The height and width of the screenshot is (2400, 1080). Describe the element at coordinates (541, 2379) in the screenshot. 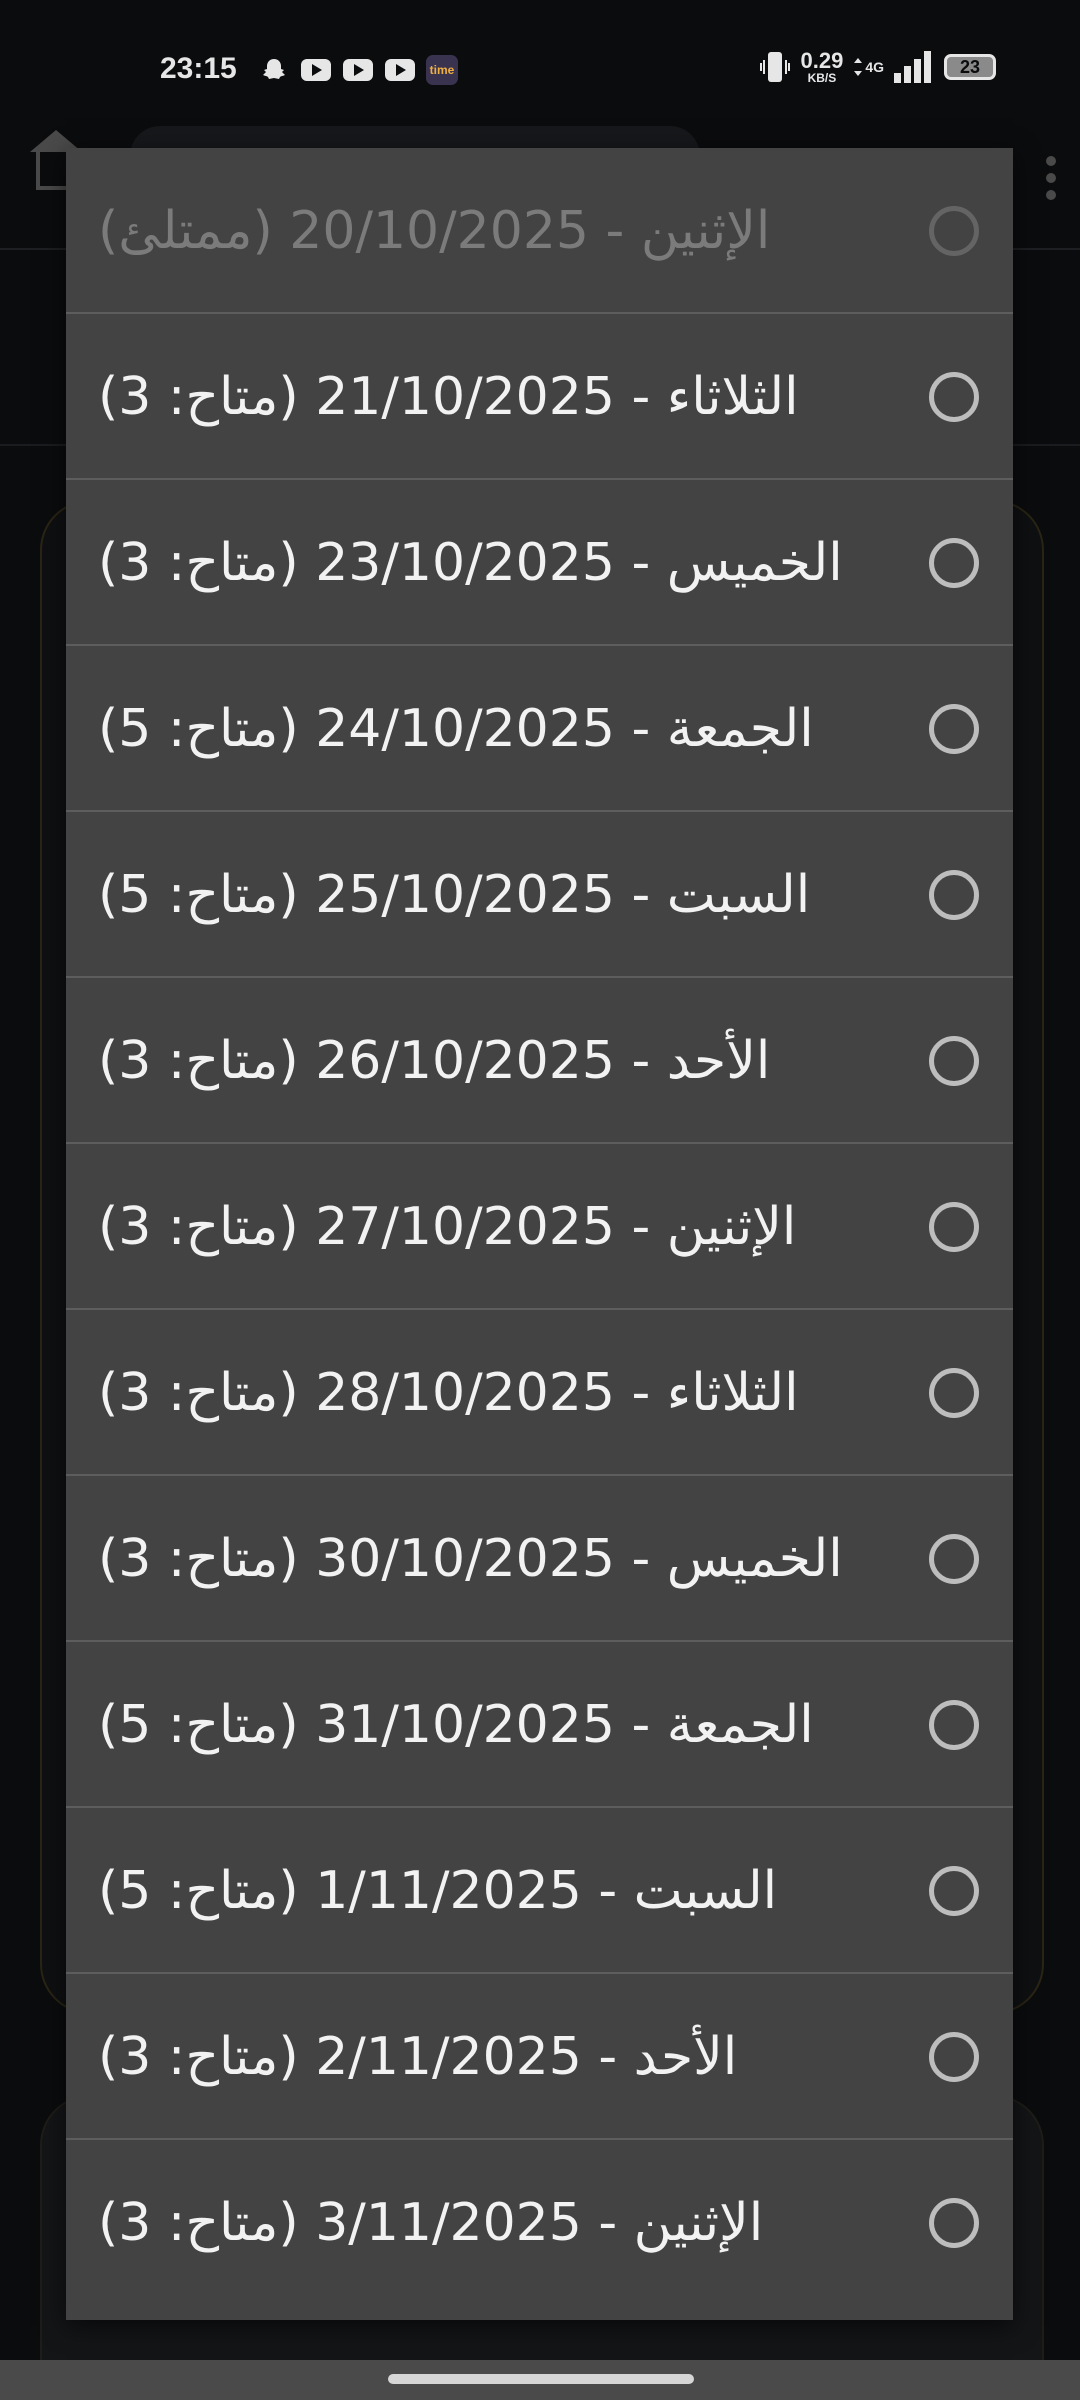

I see `home-gesture-bar` at that location.